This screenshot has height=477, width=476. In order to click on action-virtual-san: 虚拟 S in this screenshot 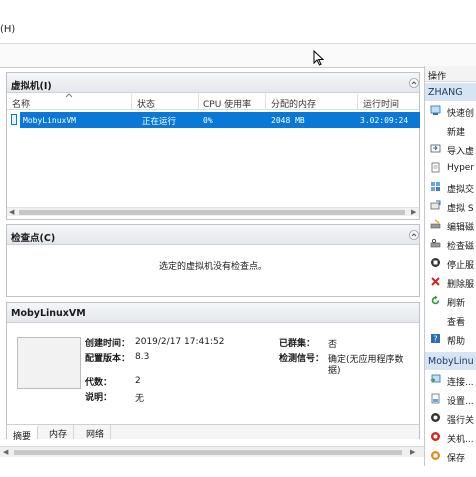, I will do `click(450, 206)`.